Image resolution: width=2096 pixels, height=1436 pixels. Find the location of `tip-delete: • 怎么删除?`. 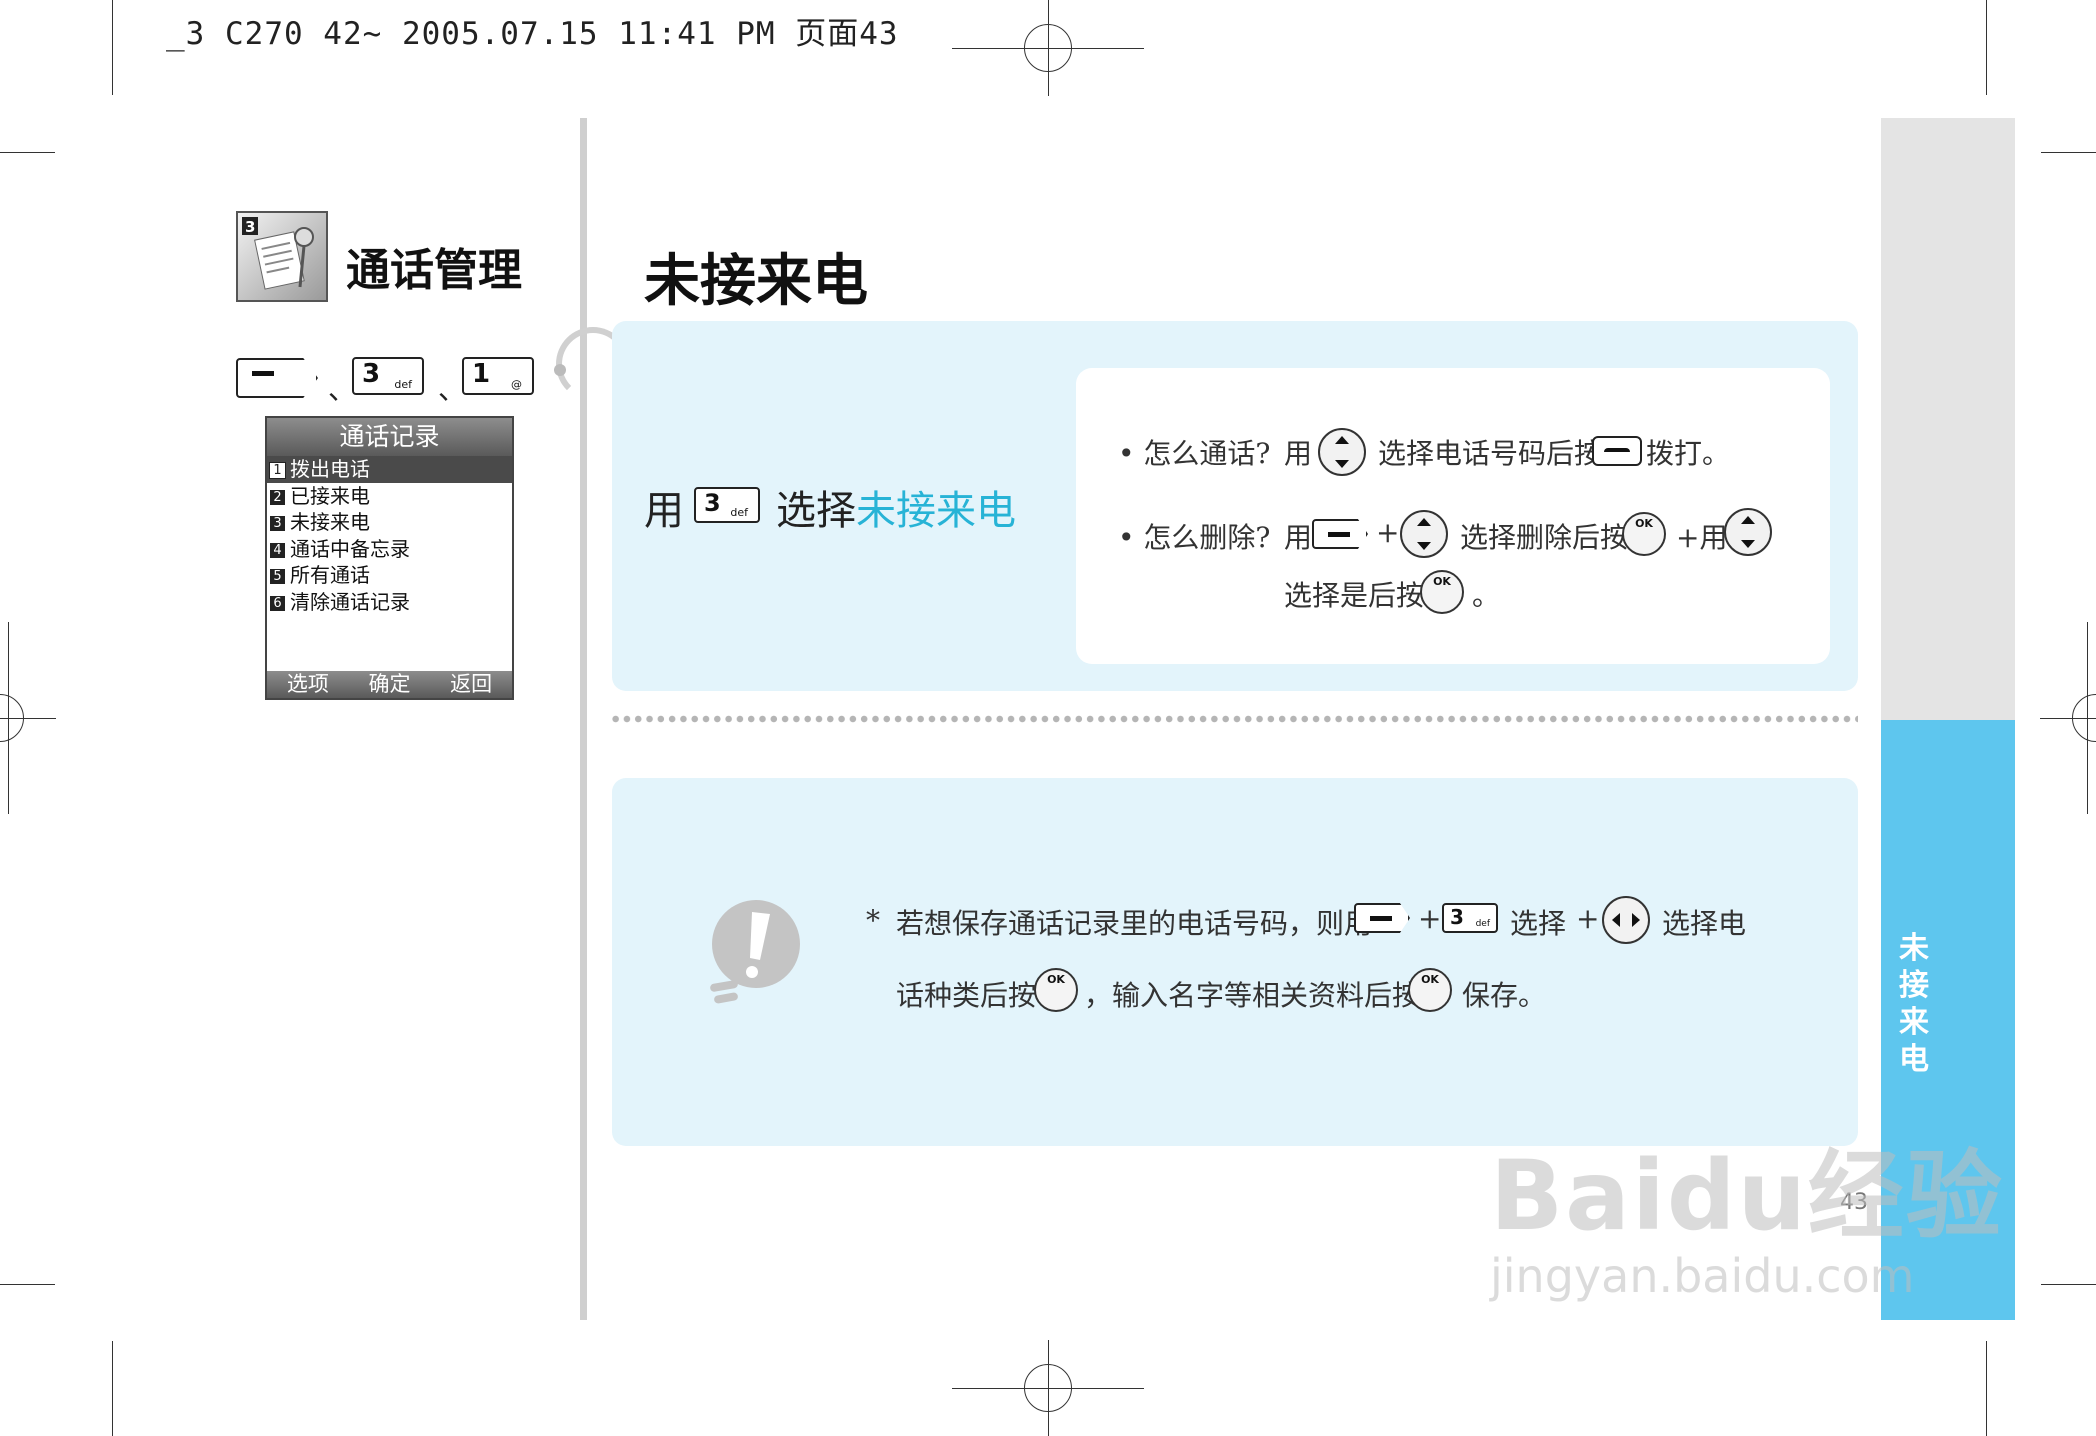

tip-delete: • 怎么删除? is located at coordinates (1194, 537).